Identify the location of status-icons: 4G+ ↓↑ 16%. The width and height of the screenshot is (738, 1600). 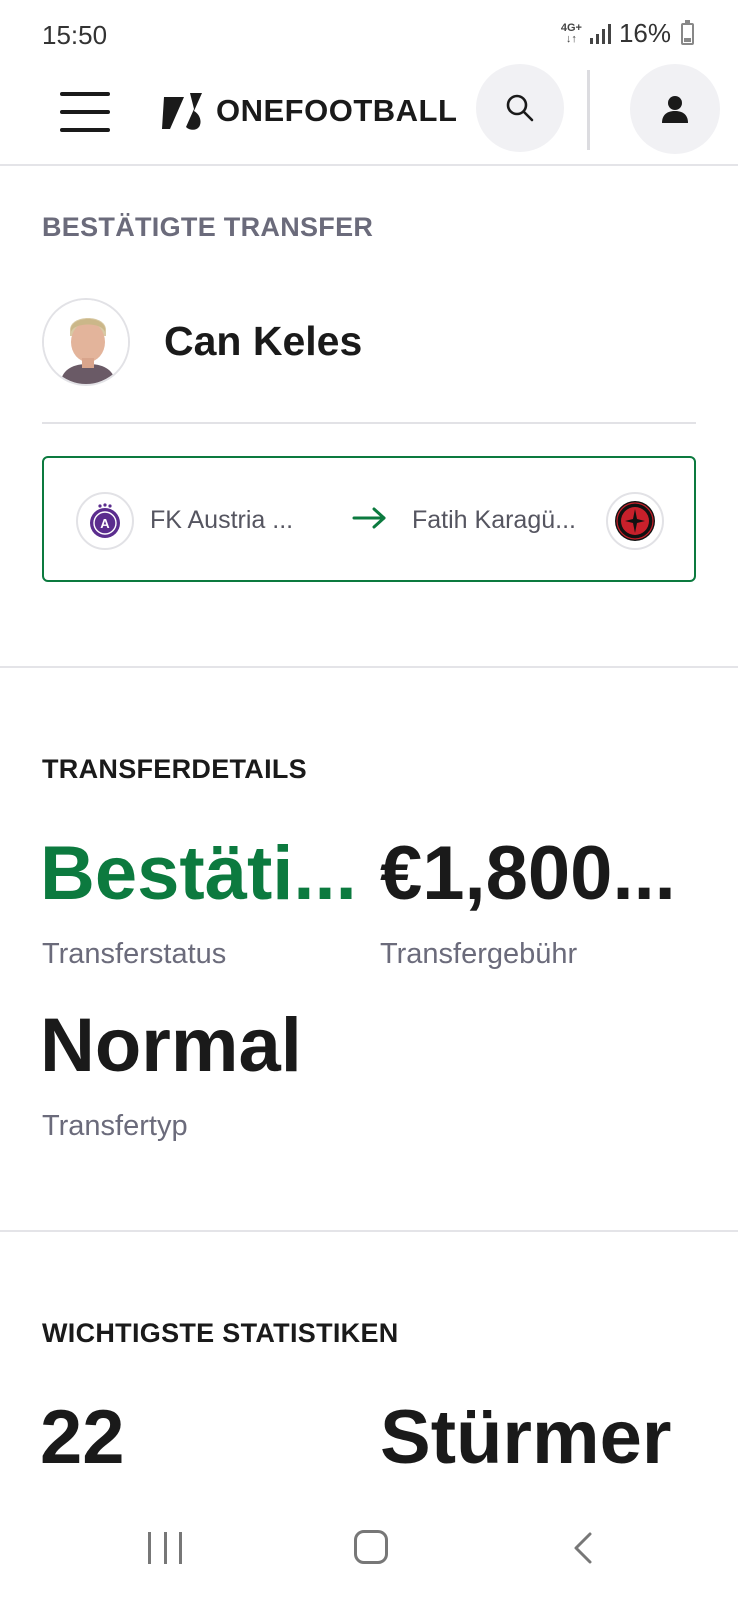
(627, 33).